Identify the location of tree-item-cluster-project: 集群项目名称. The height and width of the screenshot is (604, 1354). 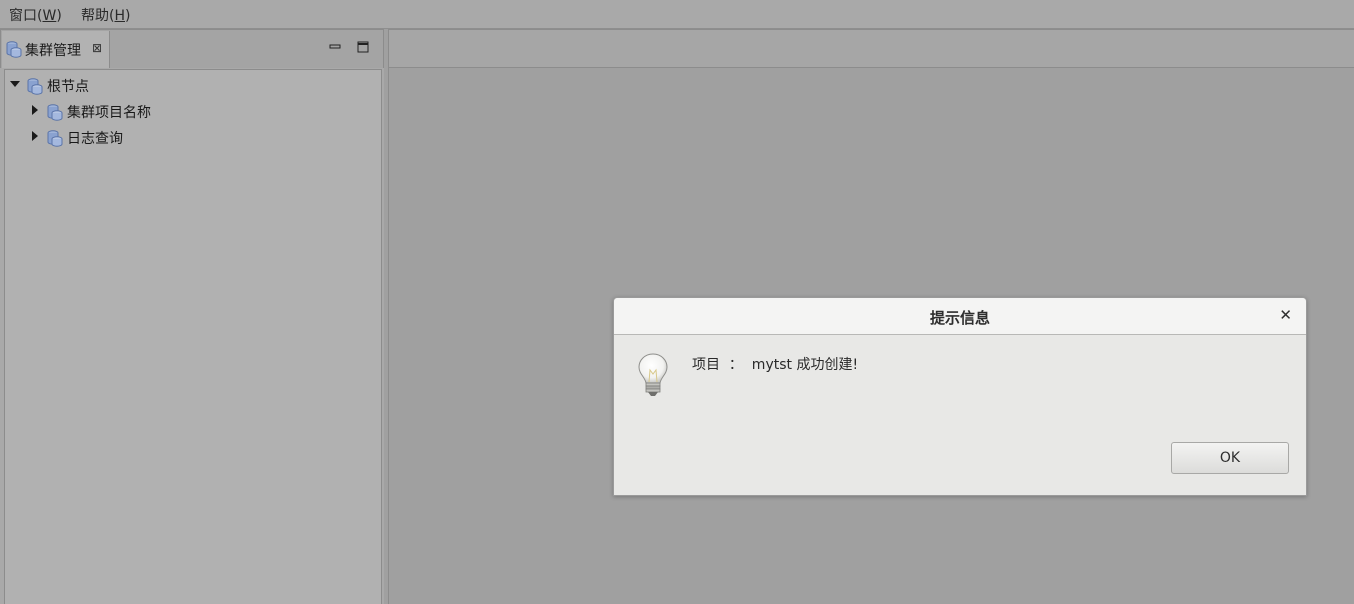
(190, 111).